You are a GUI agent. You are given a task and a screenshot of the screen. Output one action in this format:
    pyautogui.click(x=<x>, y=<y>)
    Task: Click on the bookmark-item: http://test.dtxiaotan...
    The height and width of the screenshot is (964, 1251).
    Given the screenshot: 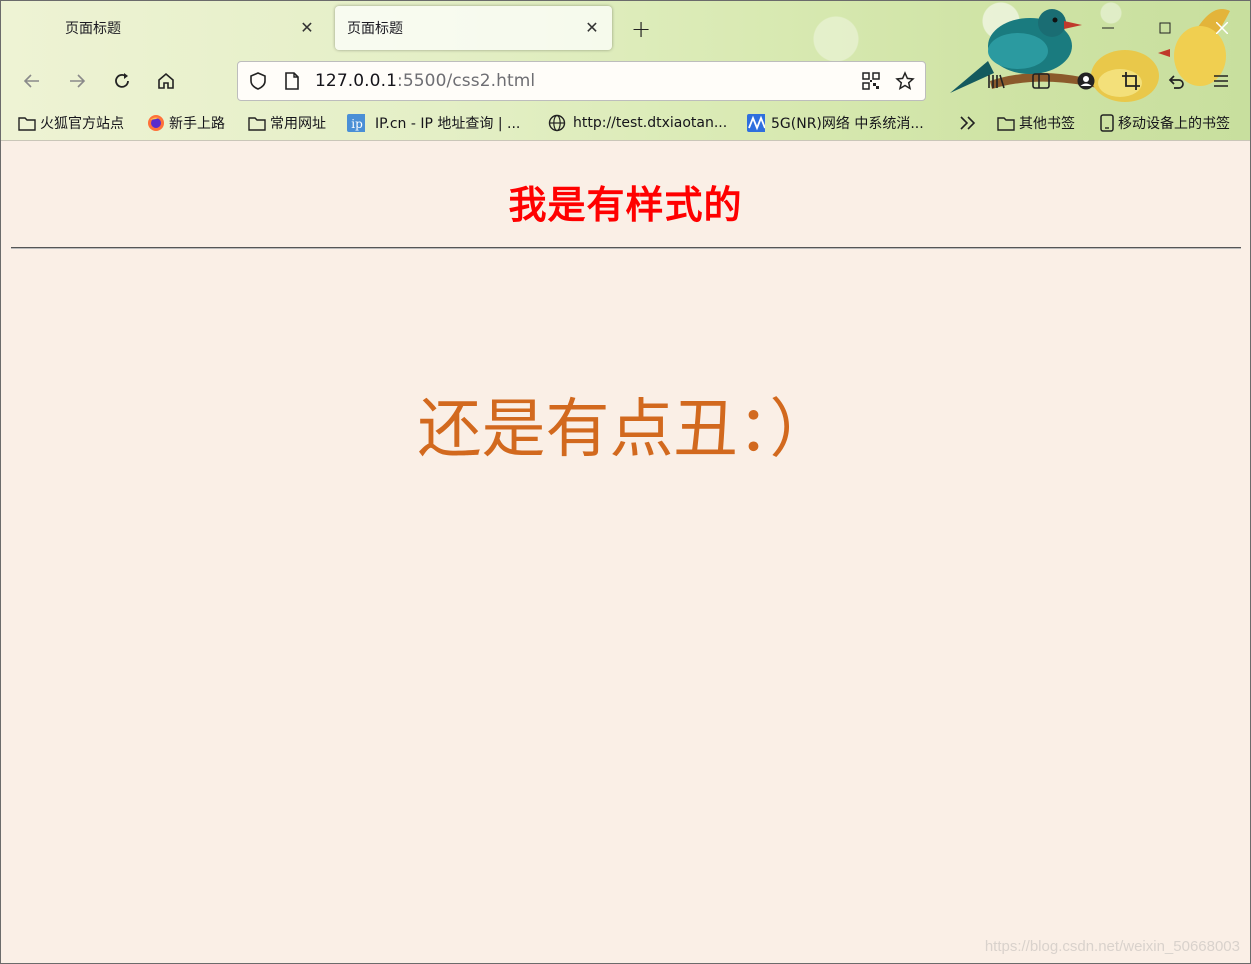 What is the action you would take?
    pyautogui.click(x=637, y=123)
    